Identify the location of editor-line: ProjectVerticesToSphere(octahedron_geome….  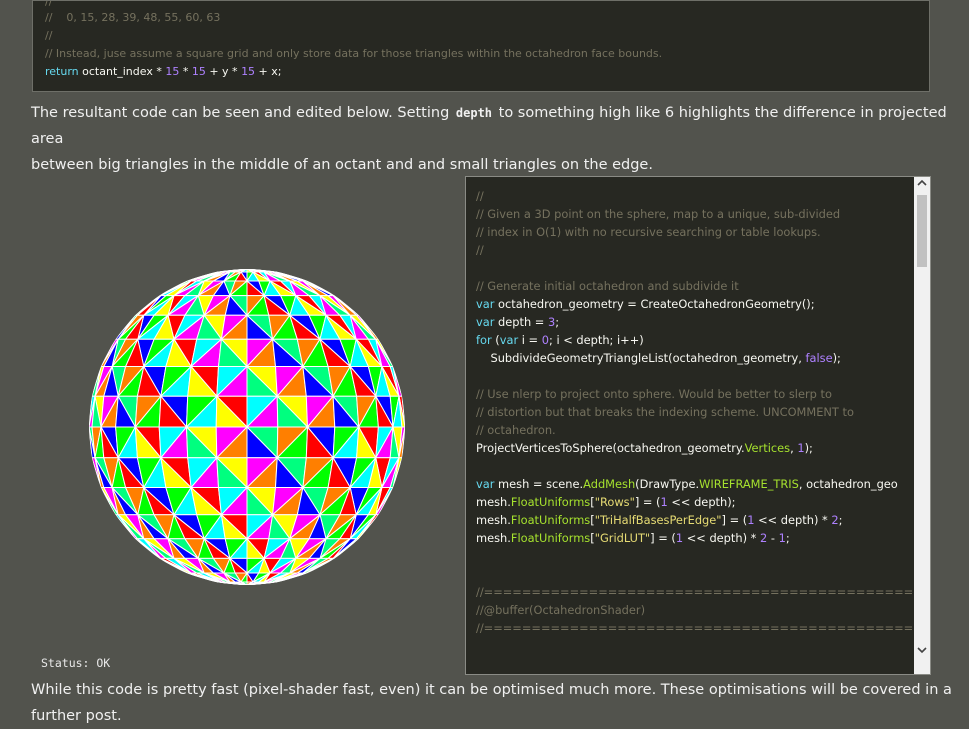
(644, 448).